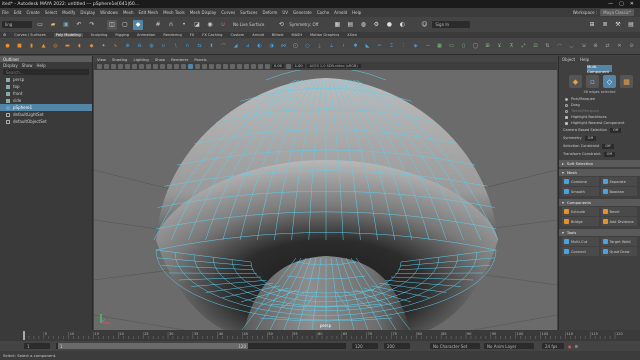 The width and height of the screenshot is (640, 360). I want to click on shelf-tab-sculpting: Sculpting, so click(99, 35).